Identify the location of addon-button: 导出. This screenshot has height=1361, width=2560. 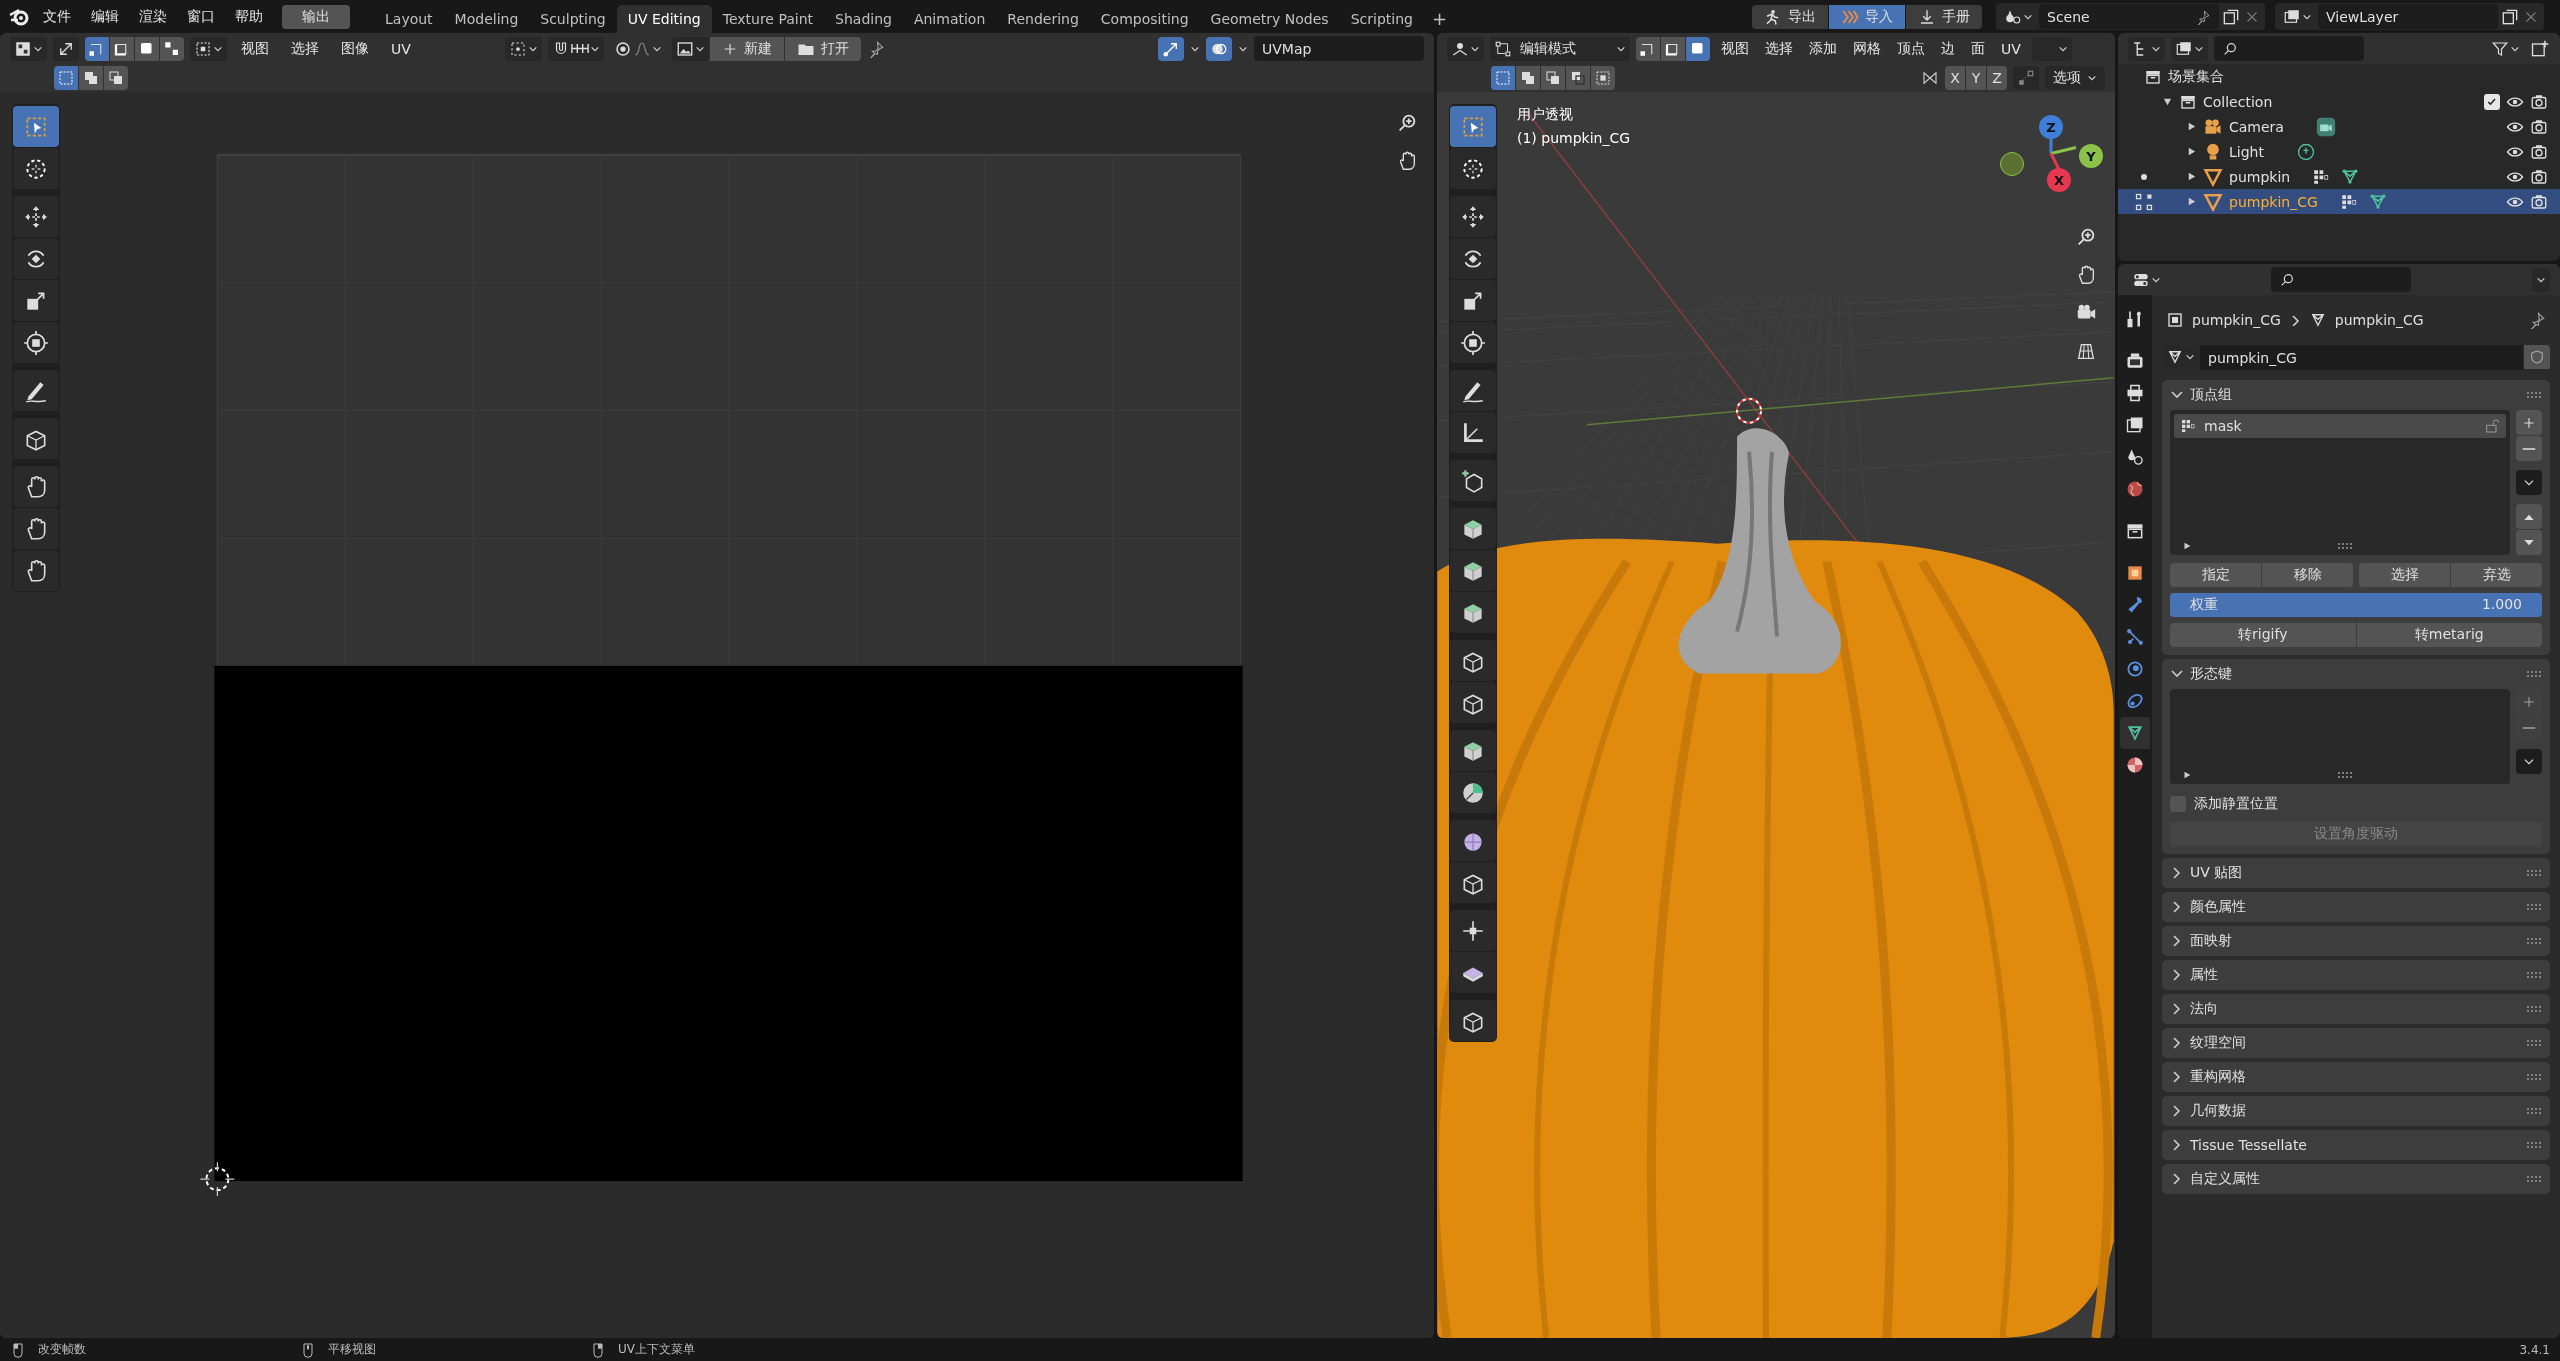
(1790, 16).